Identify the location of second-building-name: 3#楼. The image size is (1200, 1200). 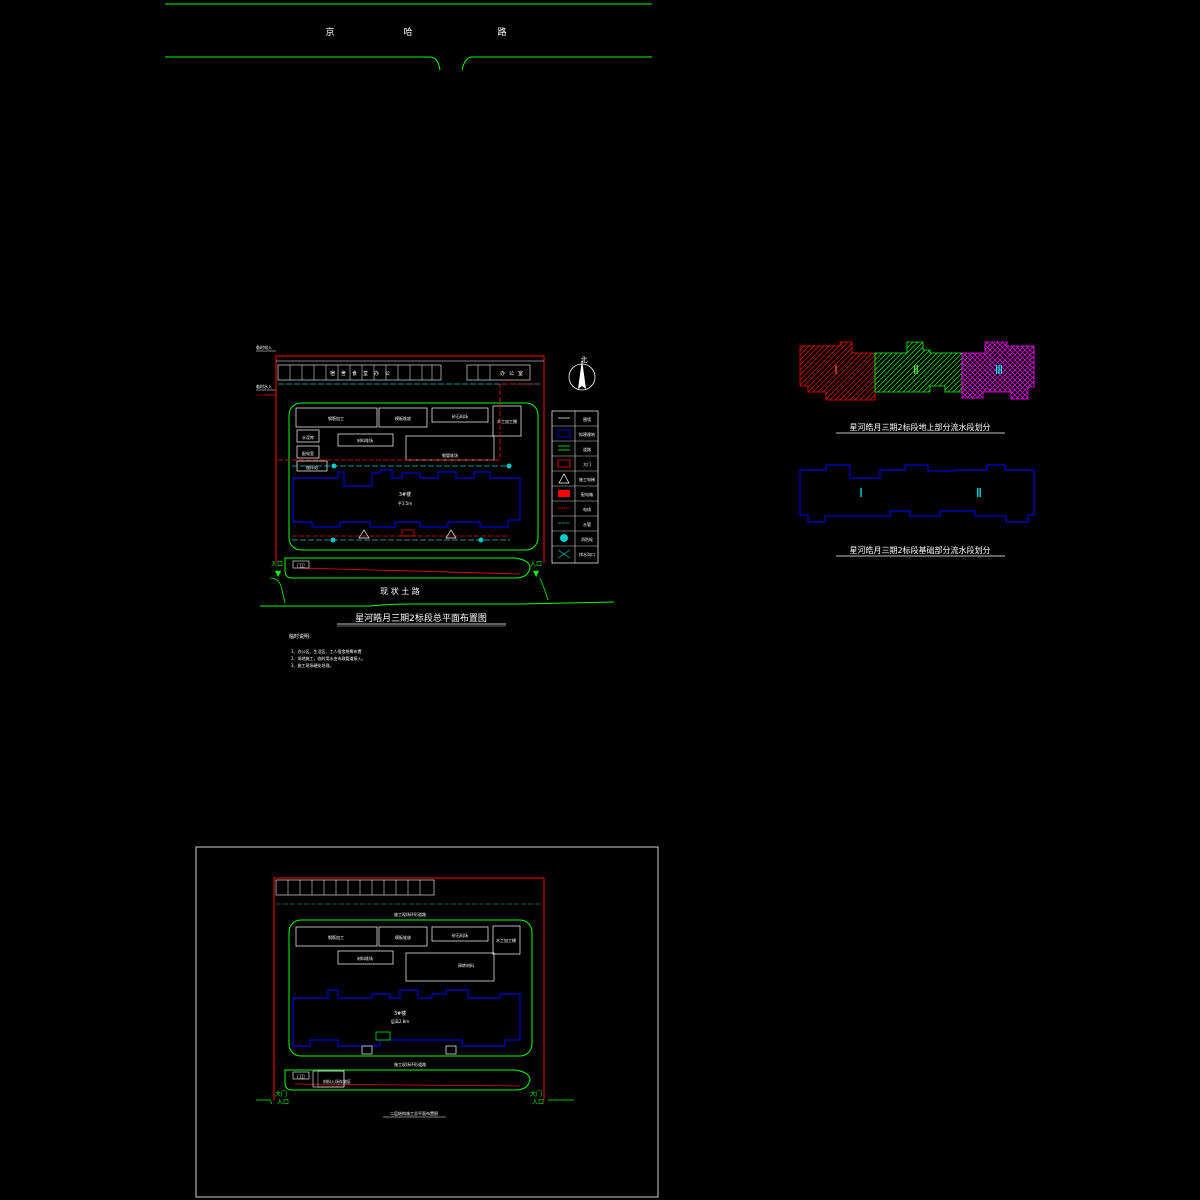
(400, 1013).